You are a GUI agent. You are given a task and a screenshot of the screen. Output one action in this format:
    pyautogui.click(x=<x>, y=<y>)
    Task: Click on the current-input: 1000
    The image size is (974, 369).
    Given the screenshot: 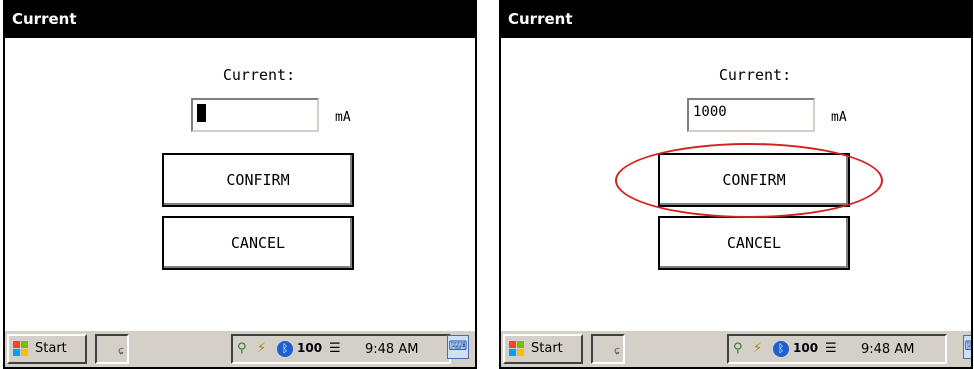 What is the action you would take?
    pyautogui.click(x=751, y=115)
    